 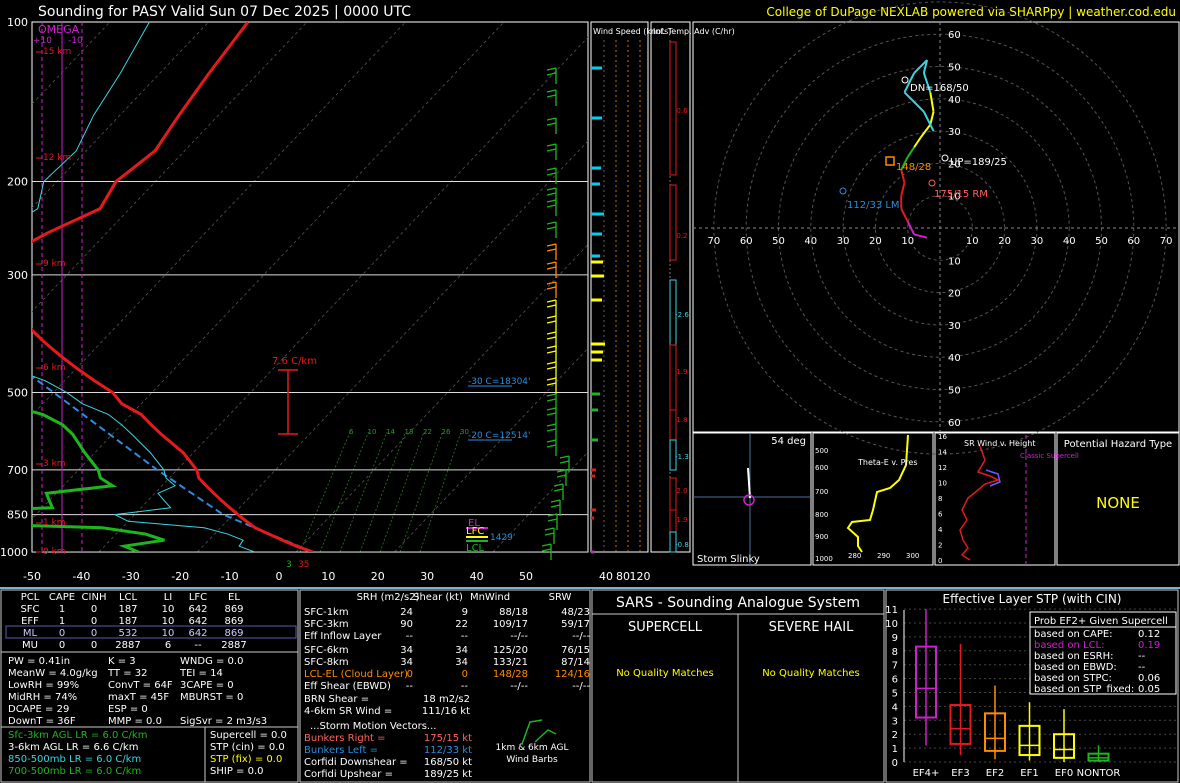 What do you see at coordinates (572, 674) in the screenshot?
I see `kin-cell: 124/16` at bounding box center [572, 674].